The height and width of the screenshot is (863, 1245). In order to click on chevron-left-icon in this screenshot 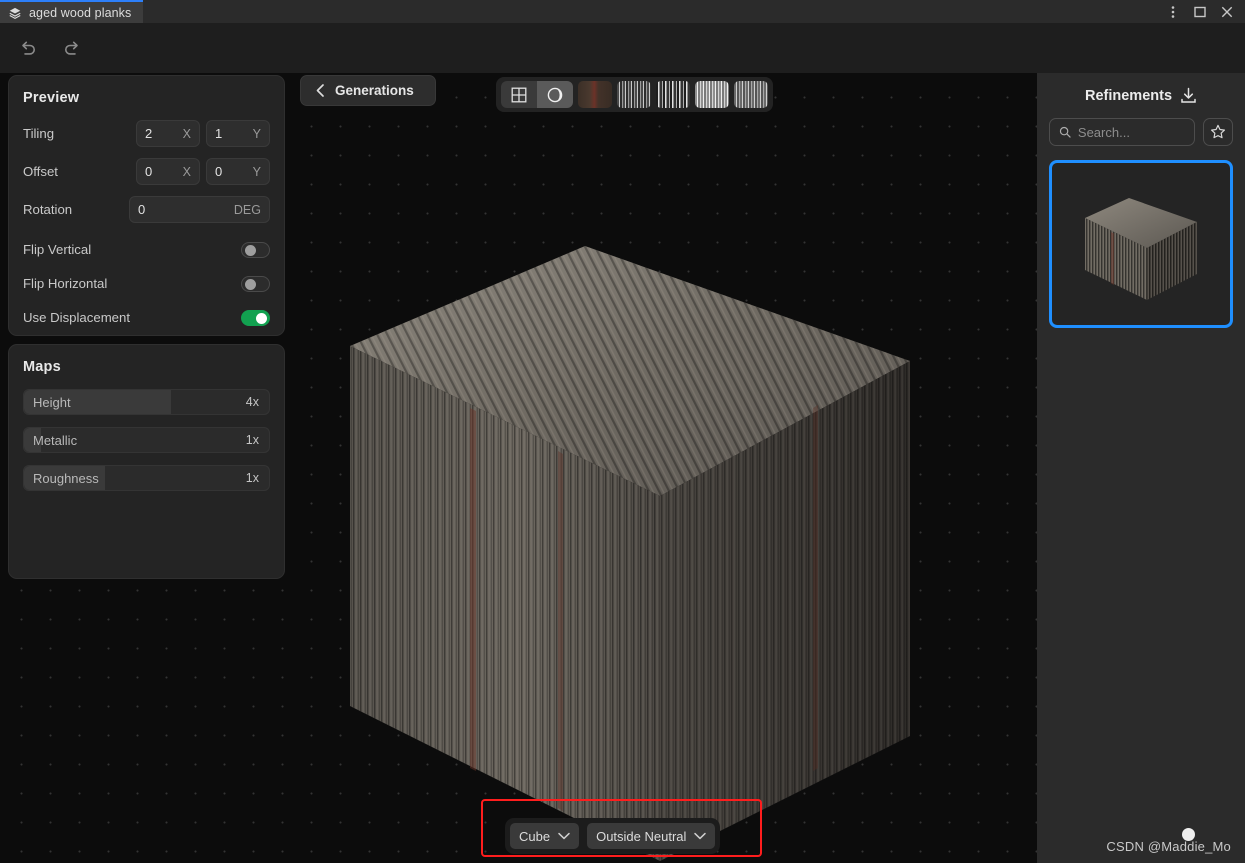, I will do `click(320, 90)`.